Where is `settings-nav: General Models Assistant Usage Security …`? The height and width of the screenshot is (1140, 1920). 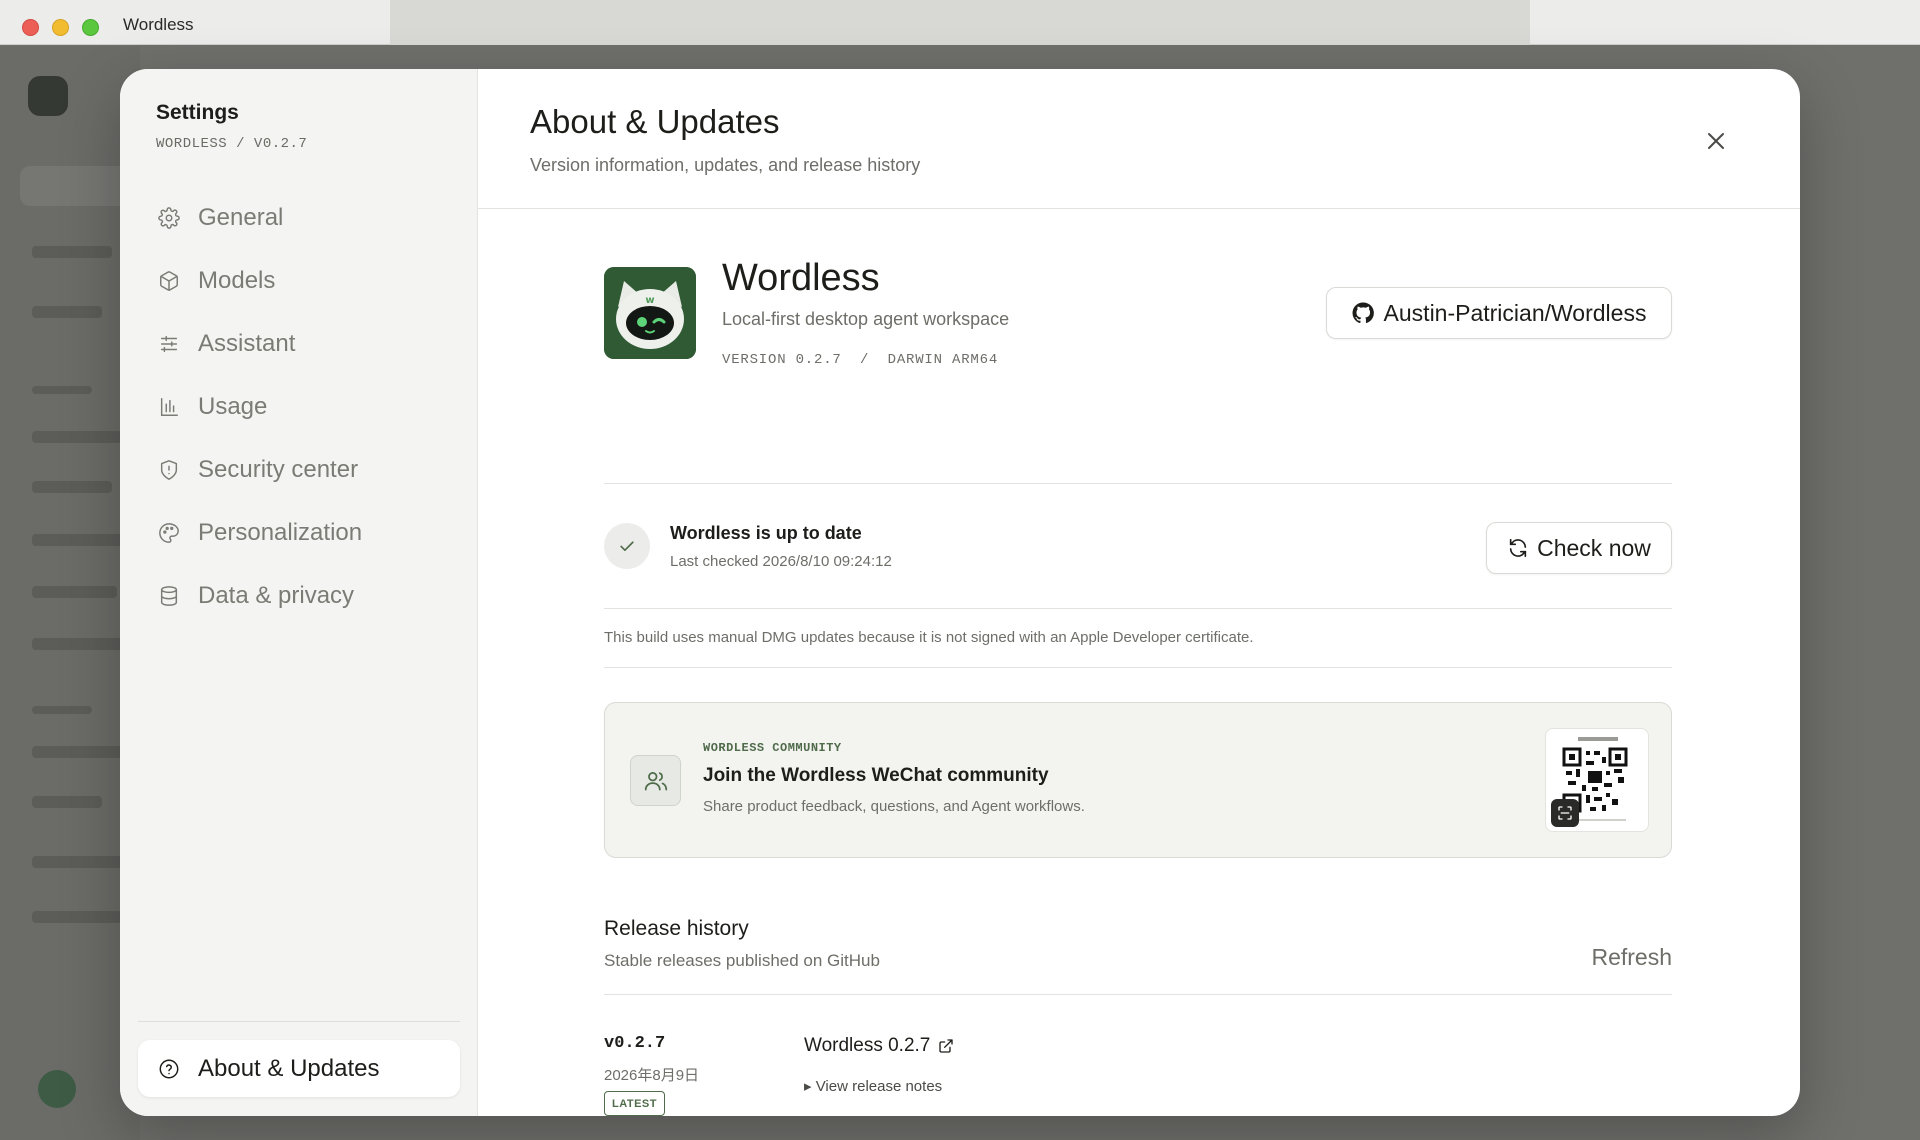 settings-nav: General Models Assistant Usage Security … is located at coordinates (299, 406).